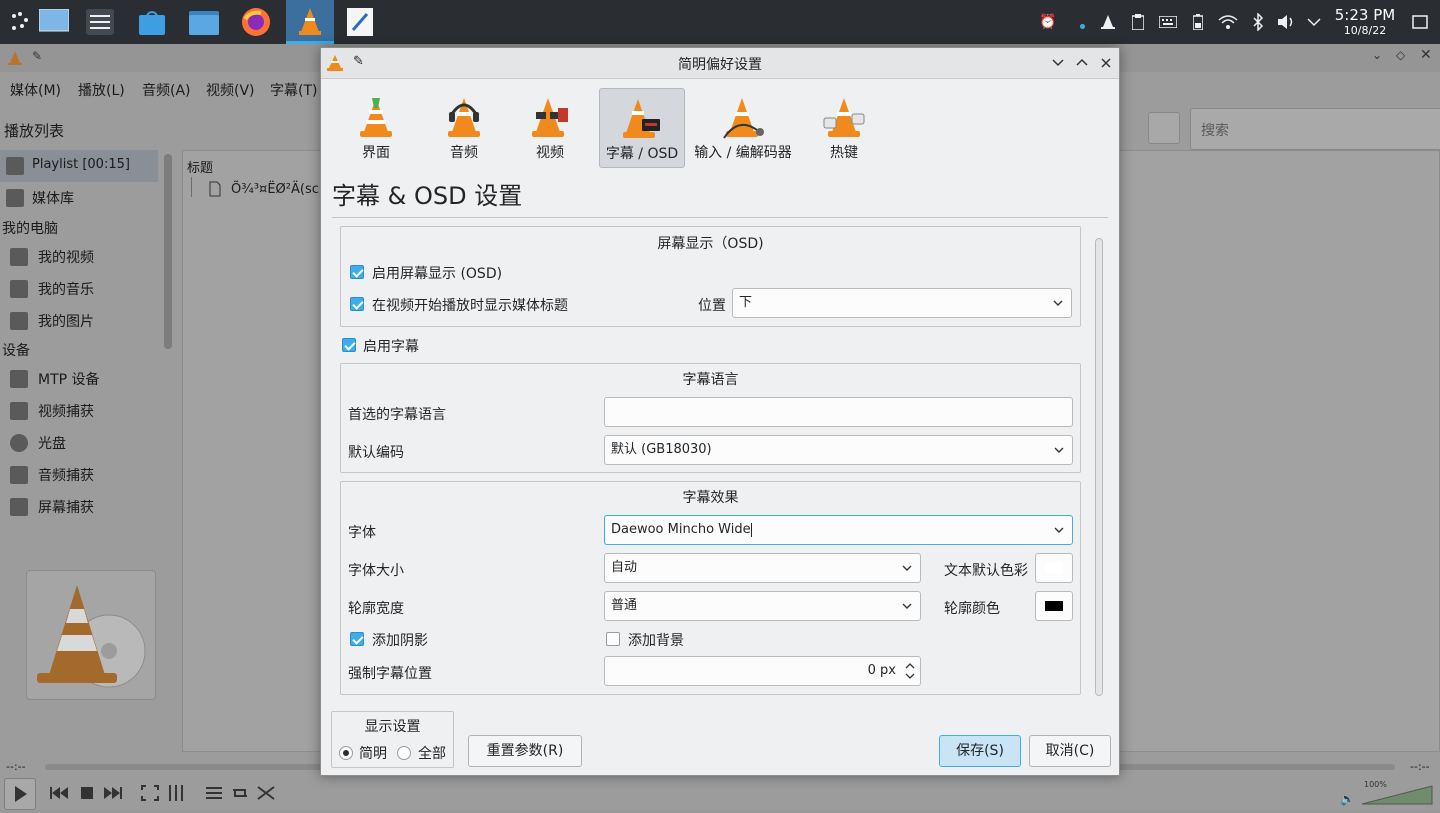 This screenshot has height=813, width=1440. Describe the element at coordinates (79, 505) in the screenshot. I see `sidebar-item-screen-capture: 屏幕捕获` at that location.